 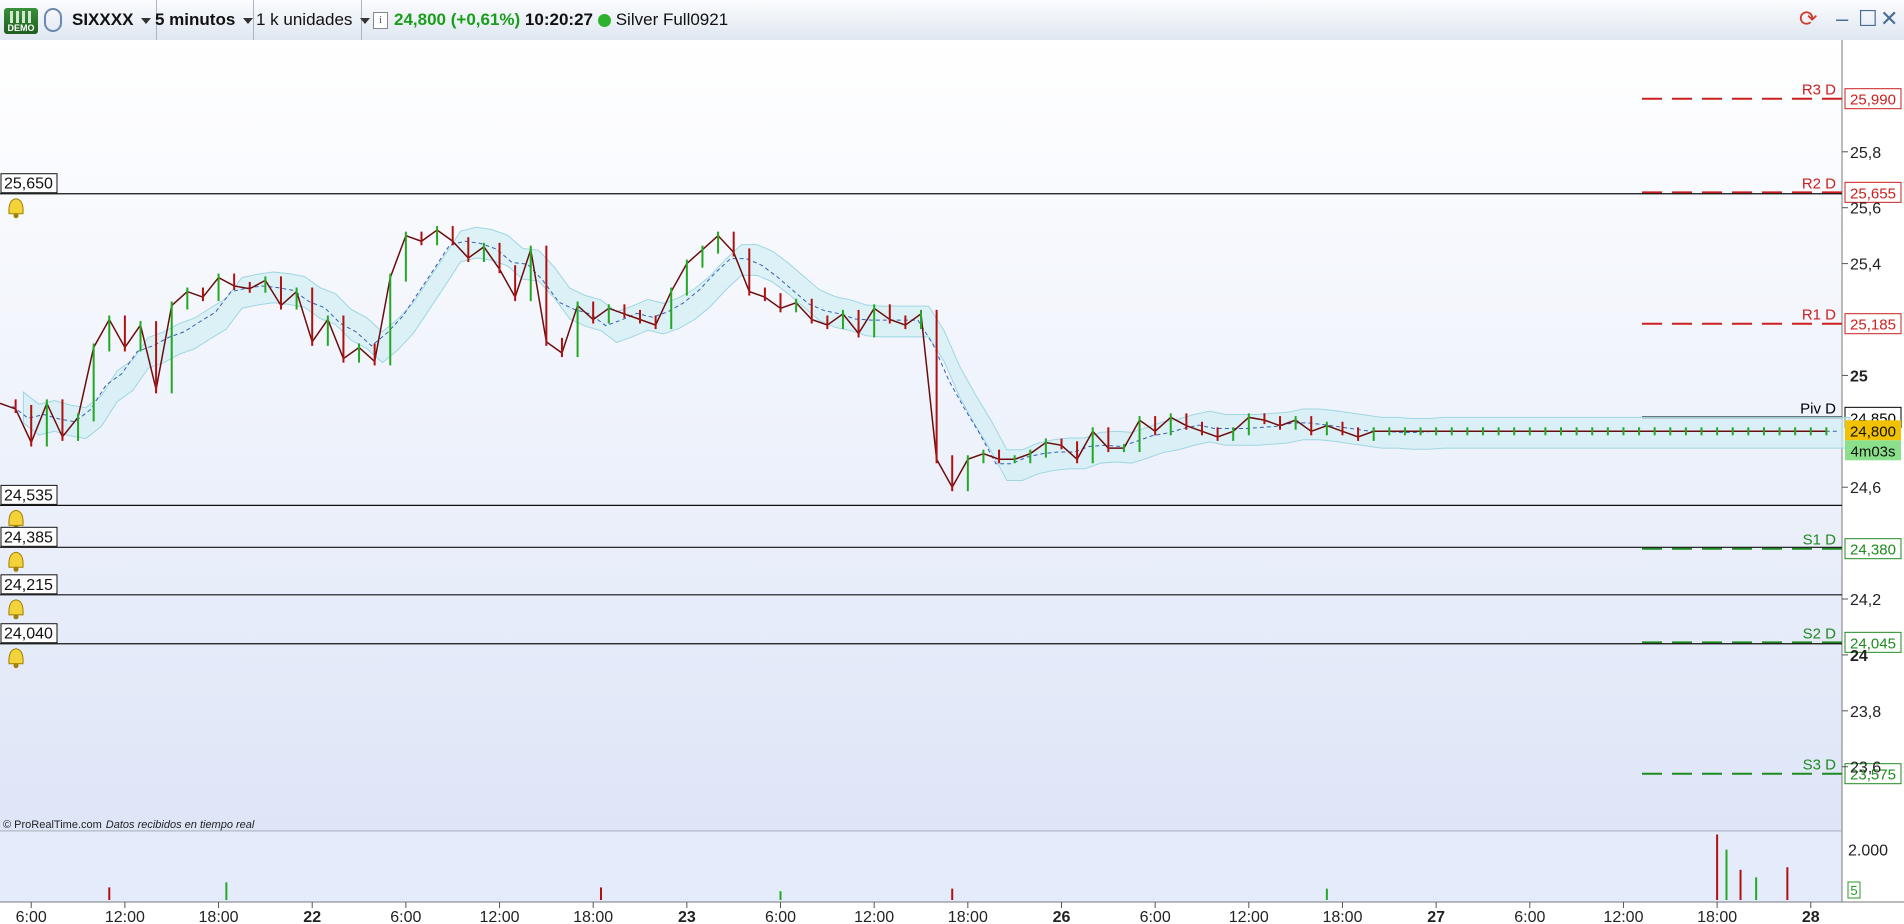 I want to click on alert-value: 24,385, so click(x=28, y=537).